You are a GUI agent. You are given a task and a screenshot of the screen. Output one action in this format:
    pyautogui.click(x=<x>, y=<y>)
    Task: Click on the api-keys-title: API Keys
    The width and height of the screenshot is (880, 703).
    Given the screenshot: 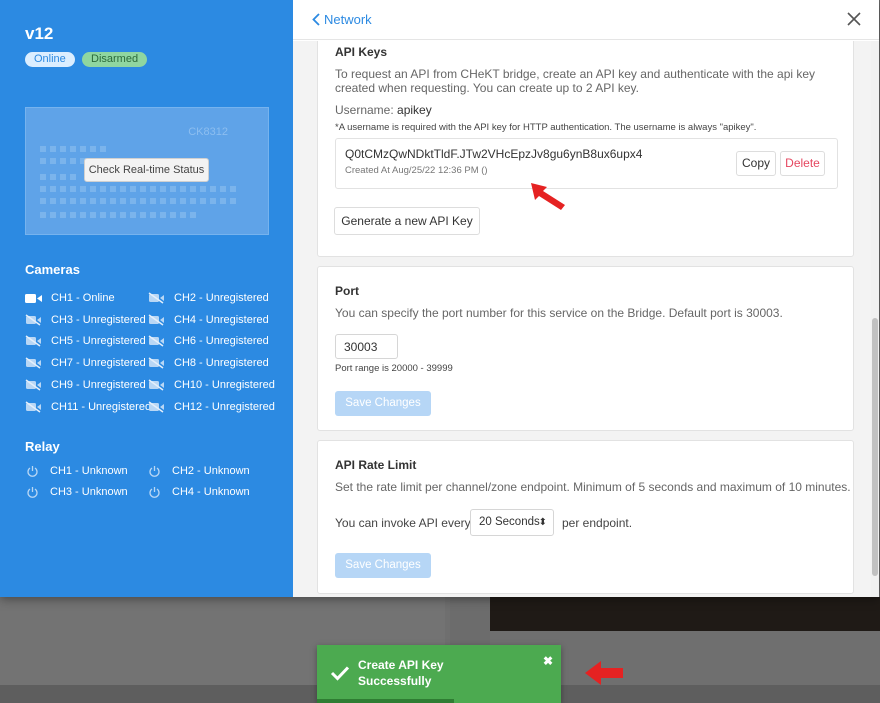 What is the action you would take?
    pyautogui.click(x=361, y=52)
    